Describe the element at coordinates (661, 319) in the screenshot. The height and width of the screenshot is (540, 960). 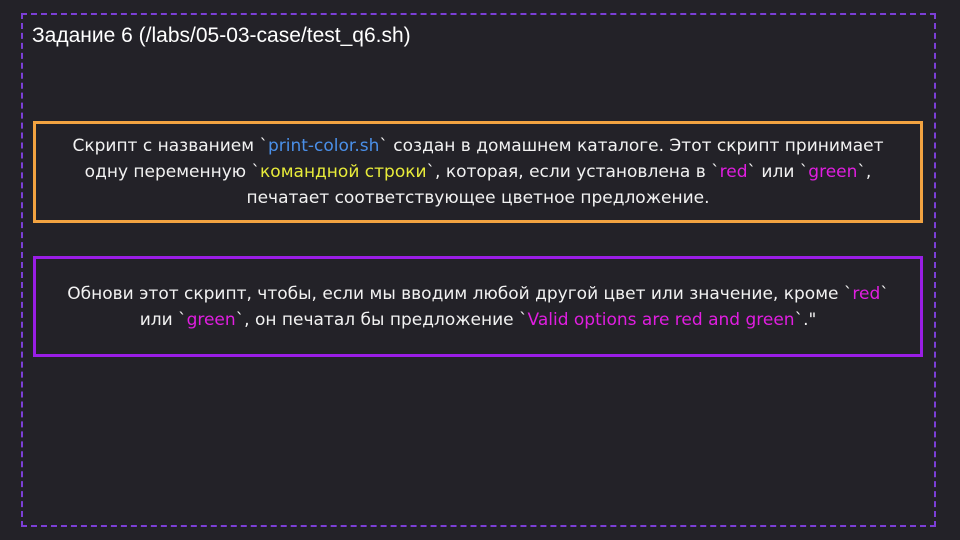
I see `highlighted-term: Valid options are red and green` at that location.